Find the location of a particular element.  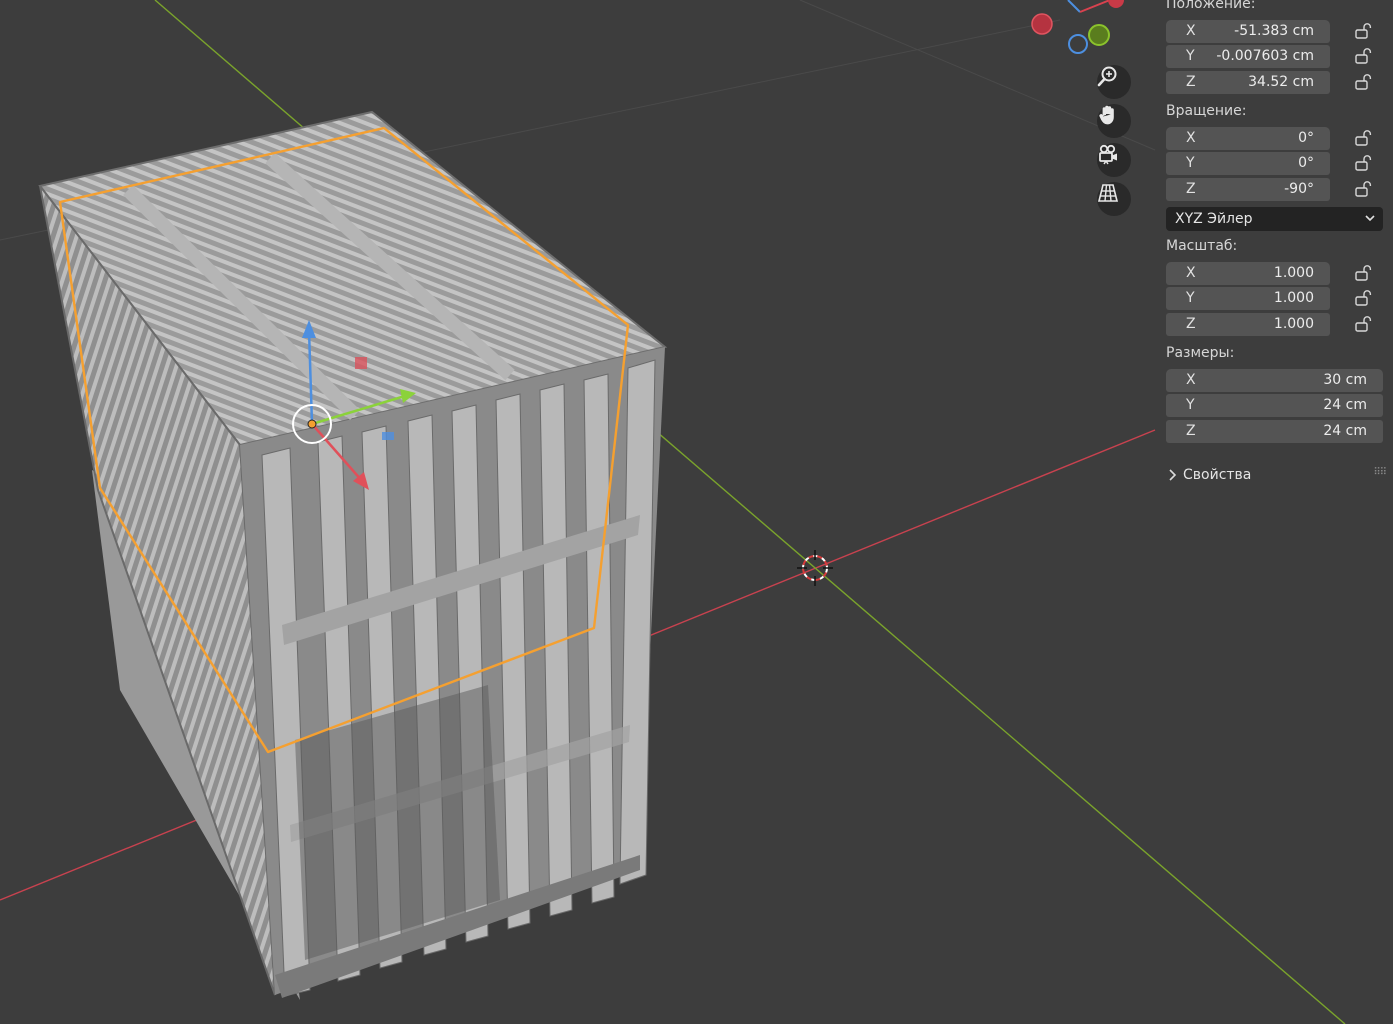

navigation-gizmo is located at coordinates (1077, 27).